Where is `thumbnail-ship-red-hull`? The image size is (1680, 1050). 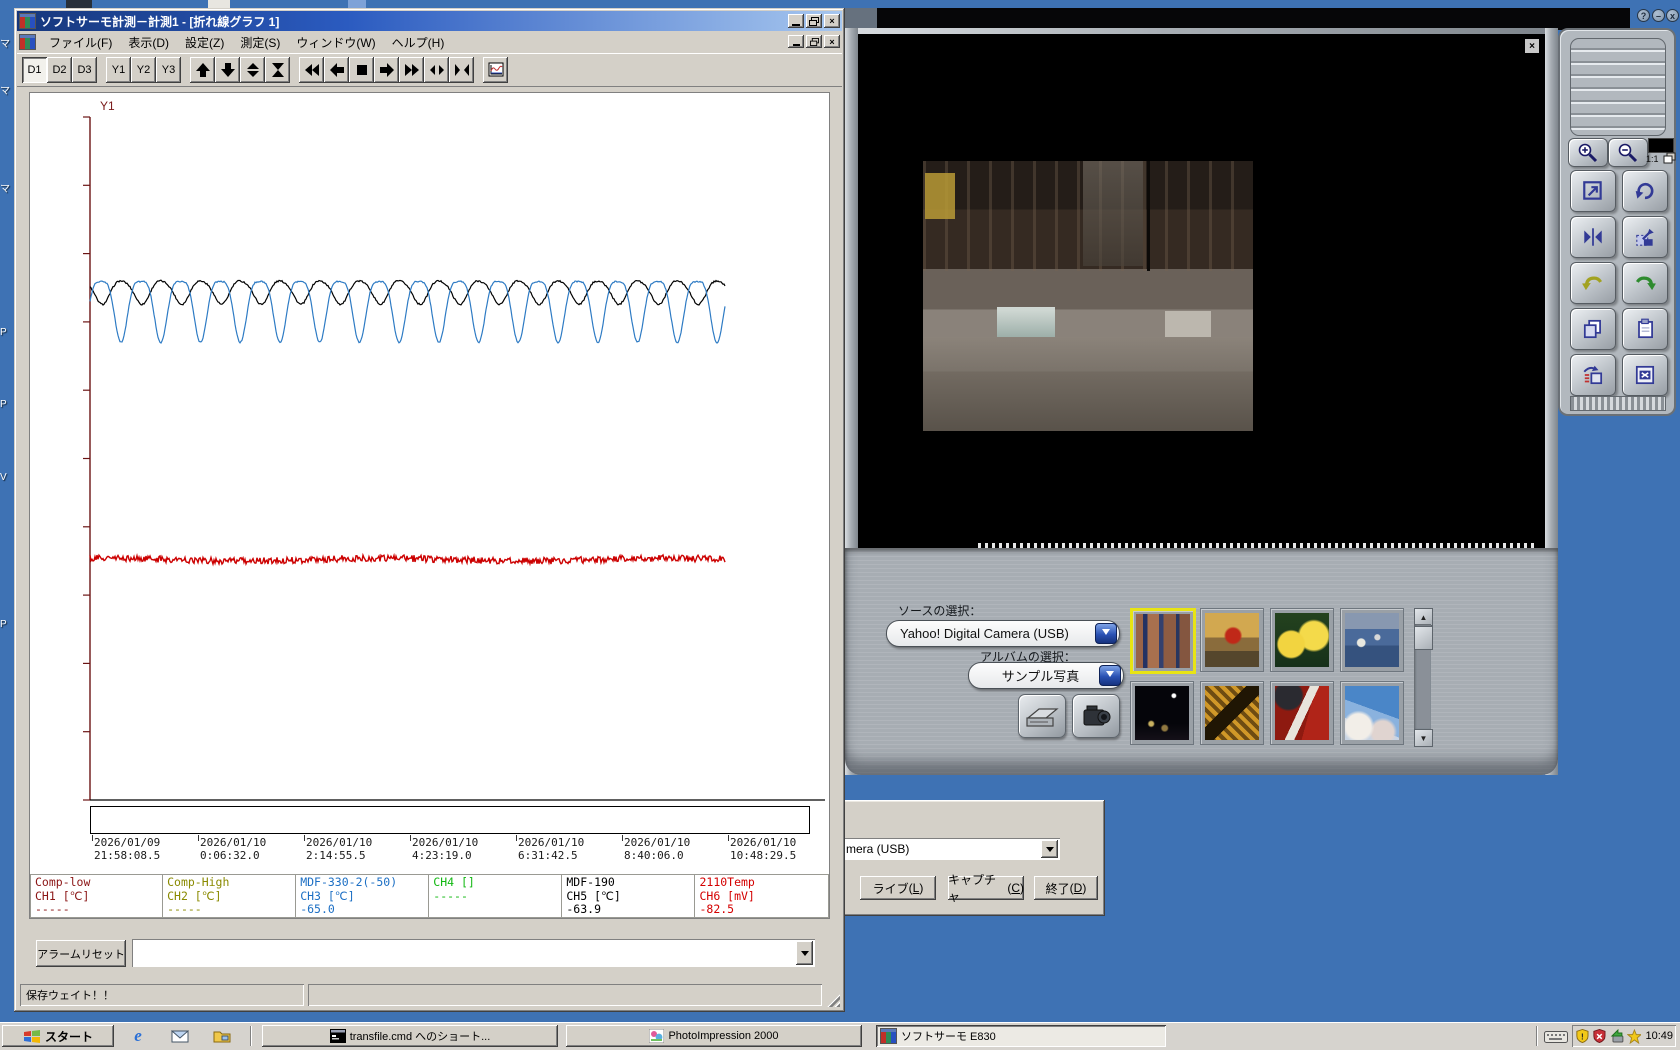 thumbnail-ship-red-hull is located at coordinates (1302, 713).